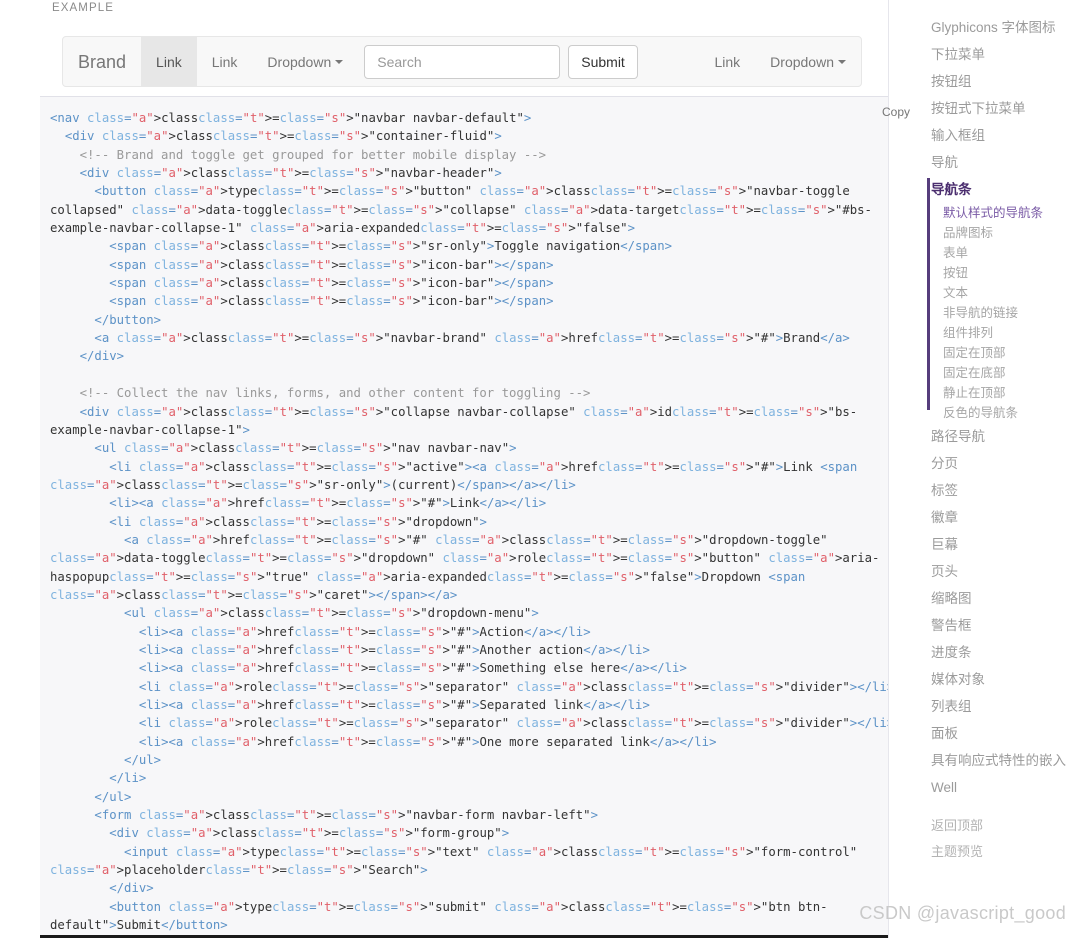  I want to click on sidebar-item-4: 输入框组, so click(985, 135).